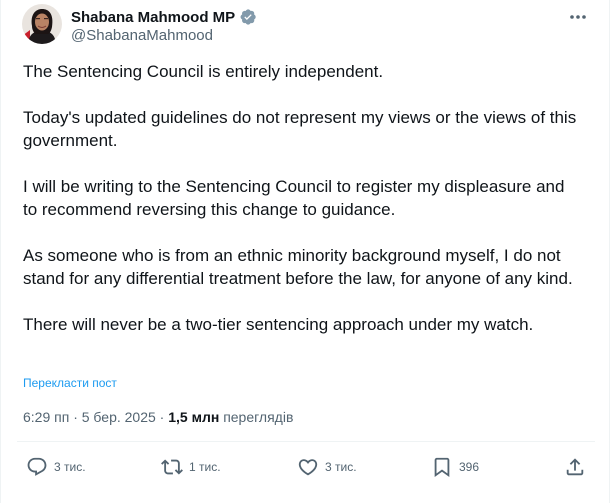 The image size is (610, 503). What do you see at coordinates (70, 467) in the screenshot?
I see `reply-count: 3 тис.` at bounding box center [70, 467].